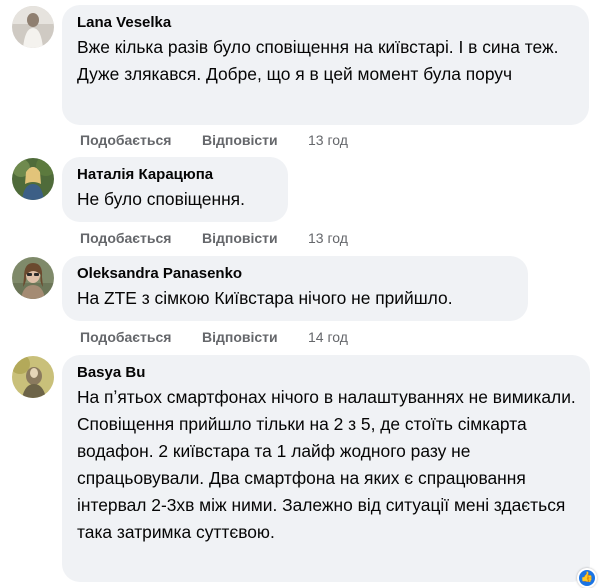 This screenshot has width=607, height=588. What do you see at coordinates (161, 199) in the screenshot?
I see `comment-text: Не було сповіщення.` at bounding box center [161, 199].